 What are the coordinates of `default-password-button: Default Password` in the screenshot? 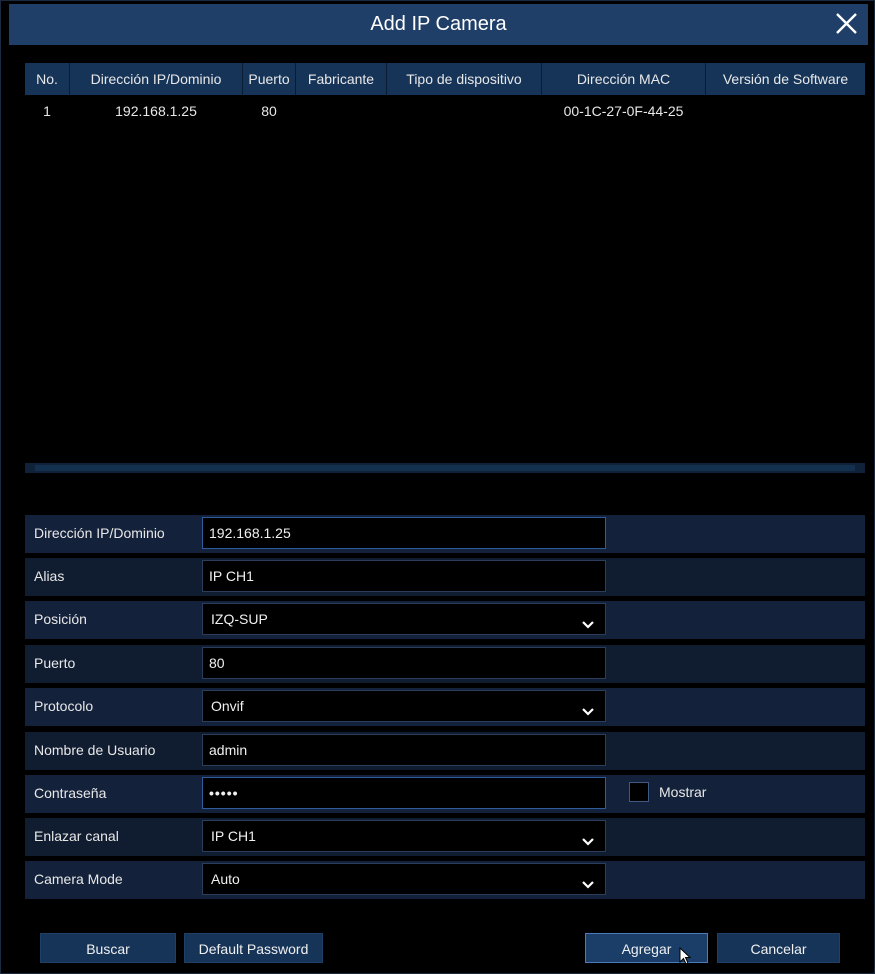 It's located at (253, 948).